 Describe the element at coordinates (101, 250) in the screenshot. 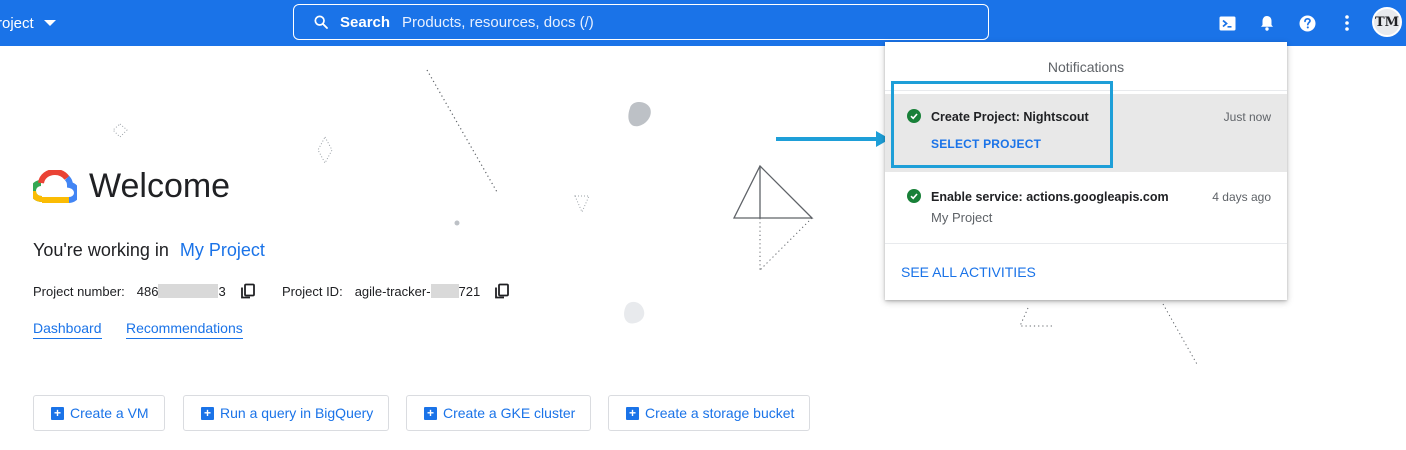

I see `working-in-label: You're working in` at that location.